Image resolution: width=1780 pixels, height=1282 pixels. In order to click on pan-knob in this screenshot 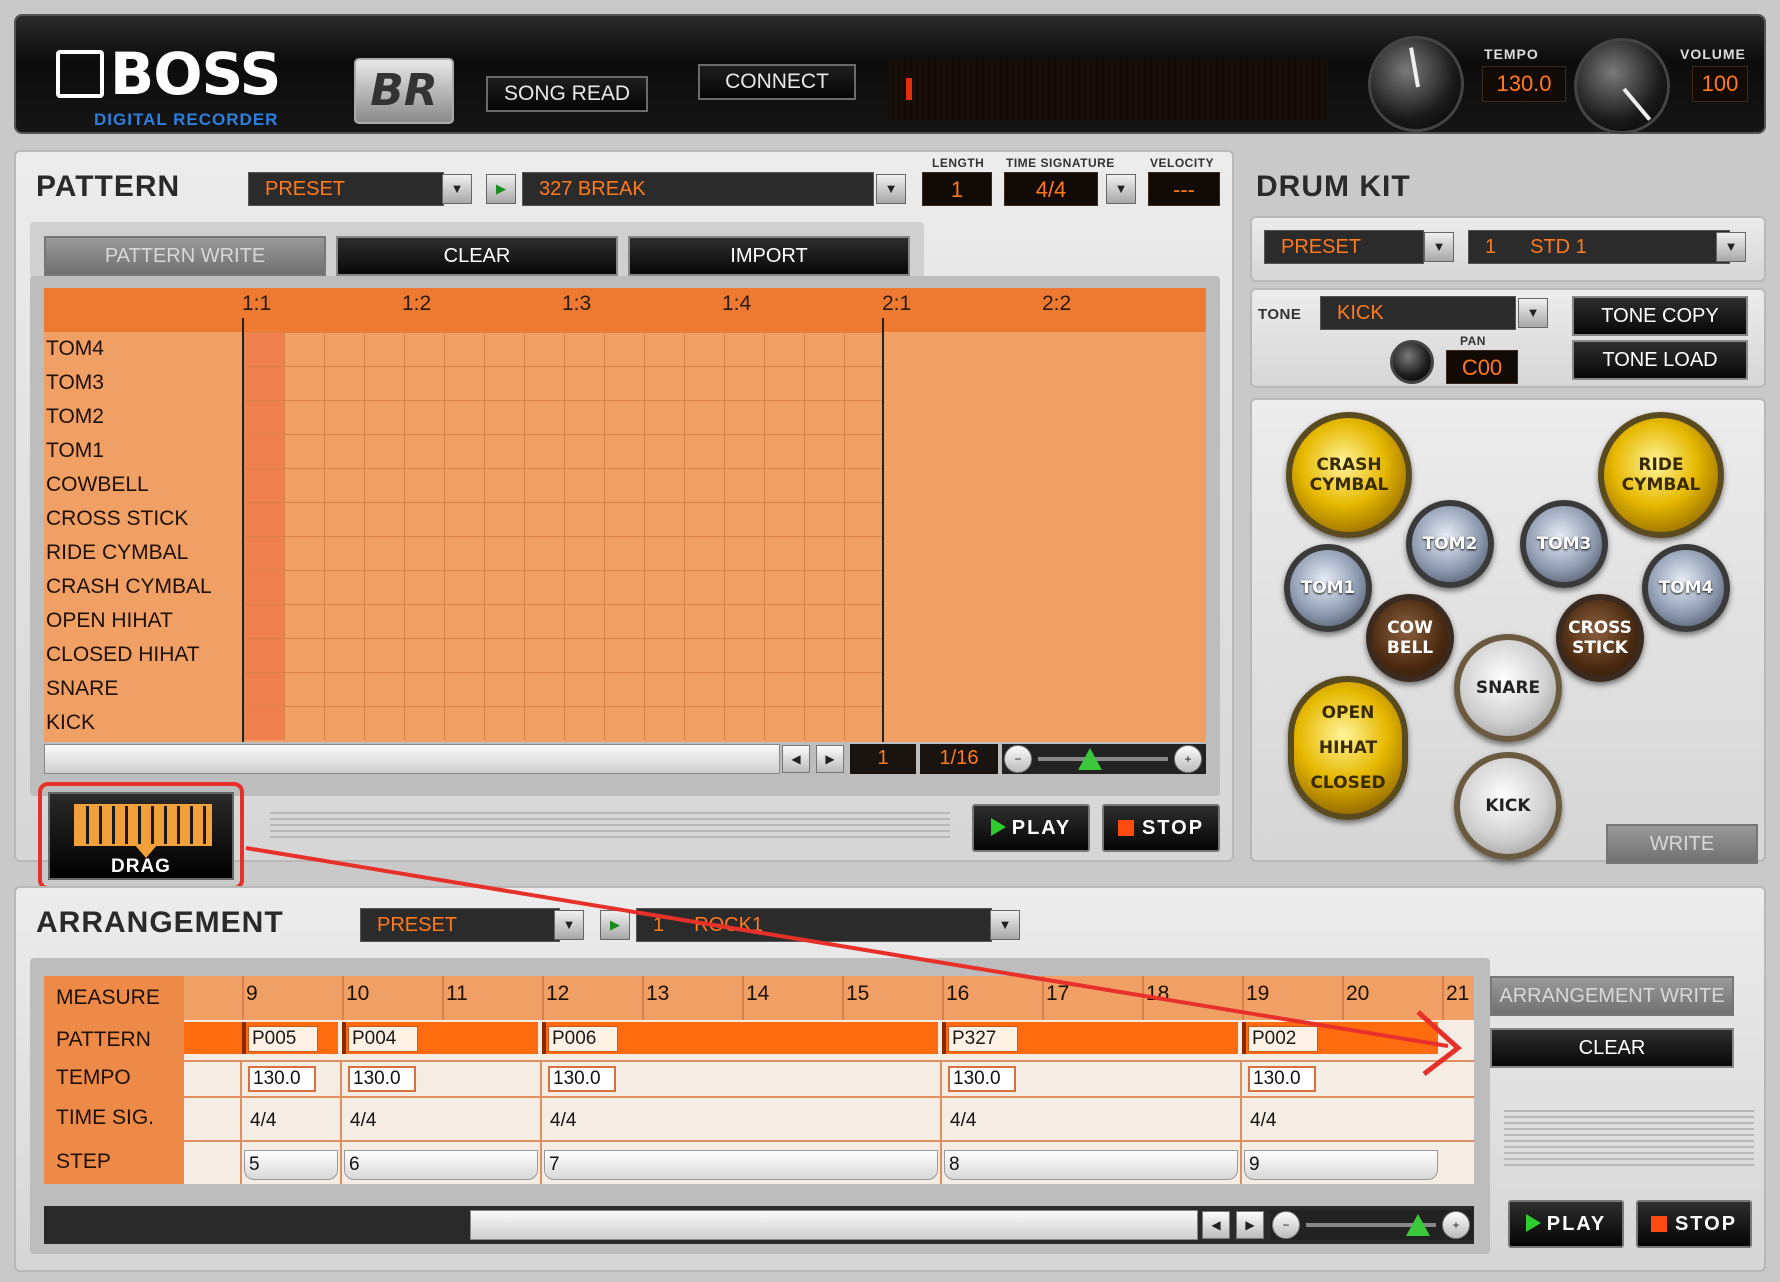, I will do `click(1412, 362)`.